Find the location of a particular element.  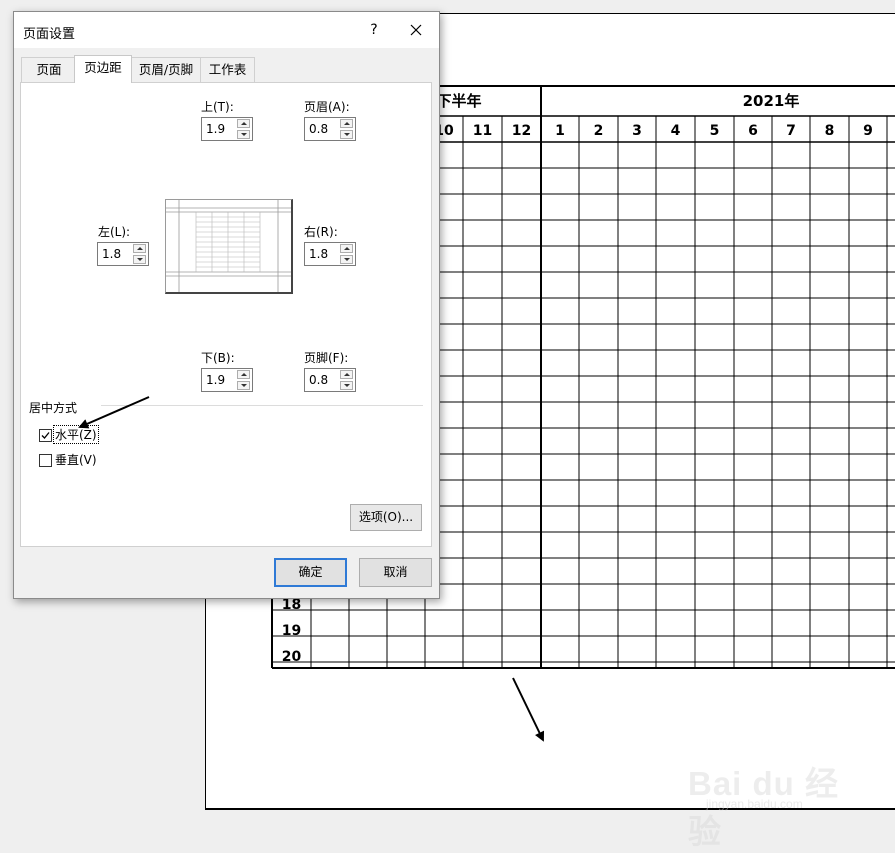

row-number: 19 is located at coordinates (291, 631).